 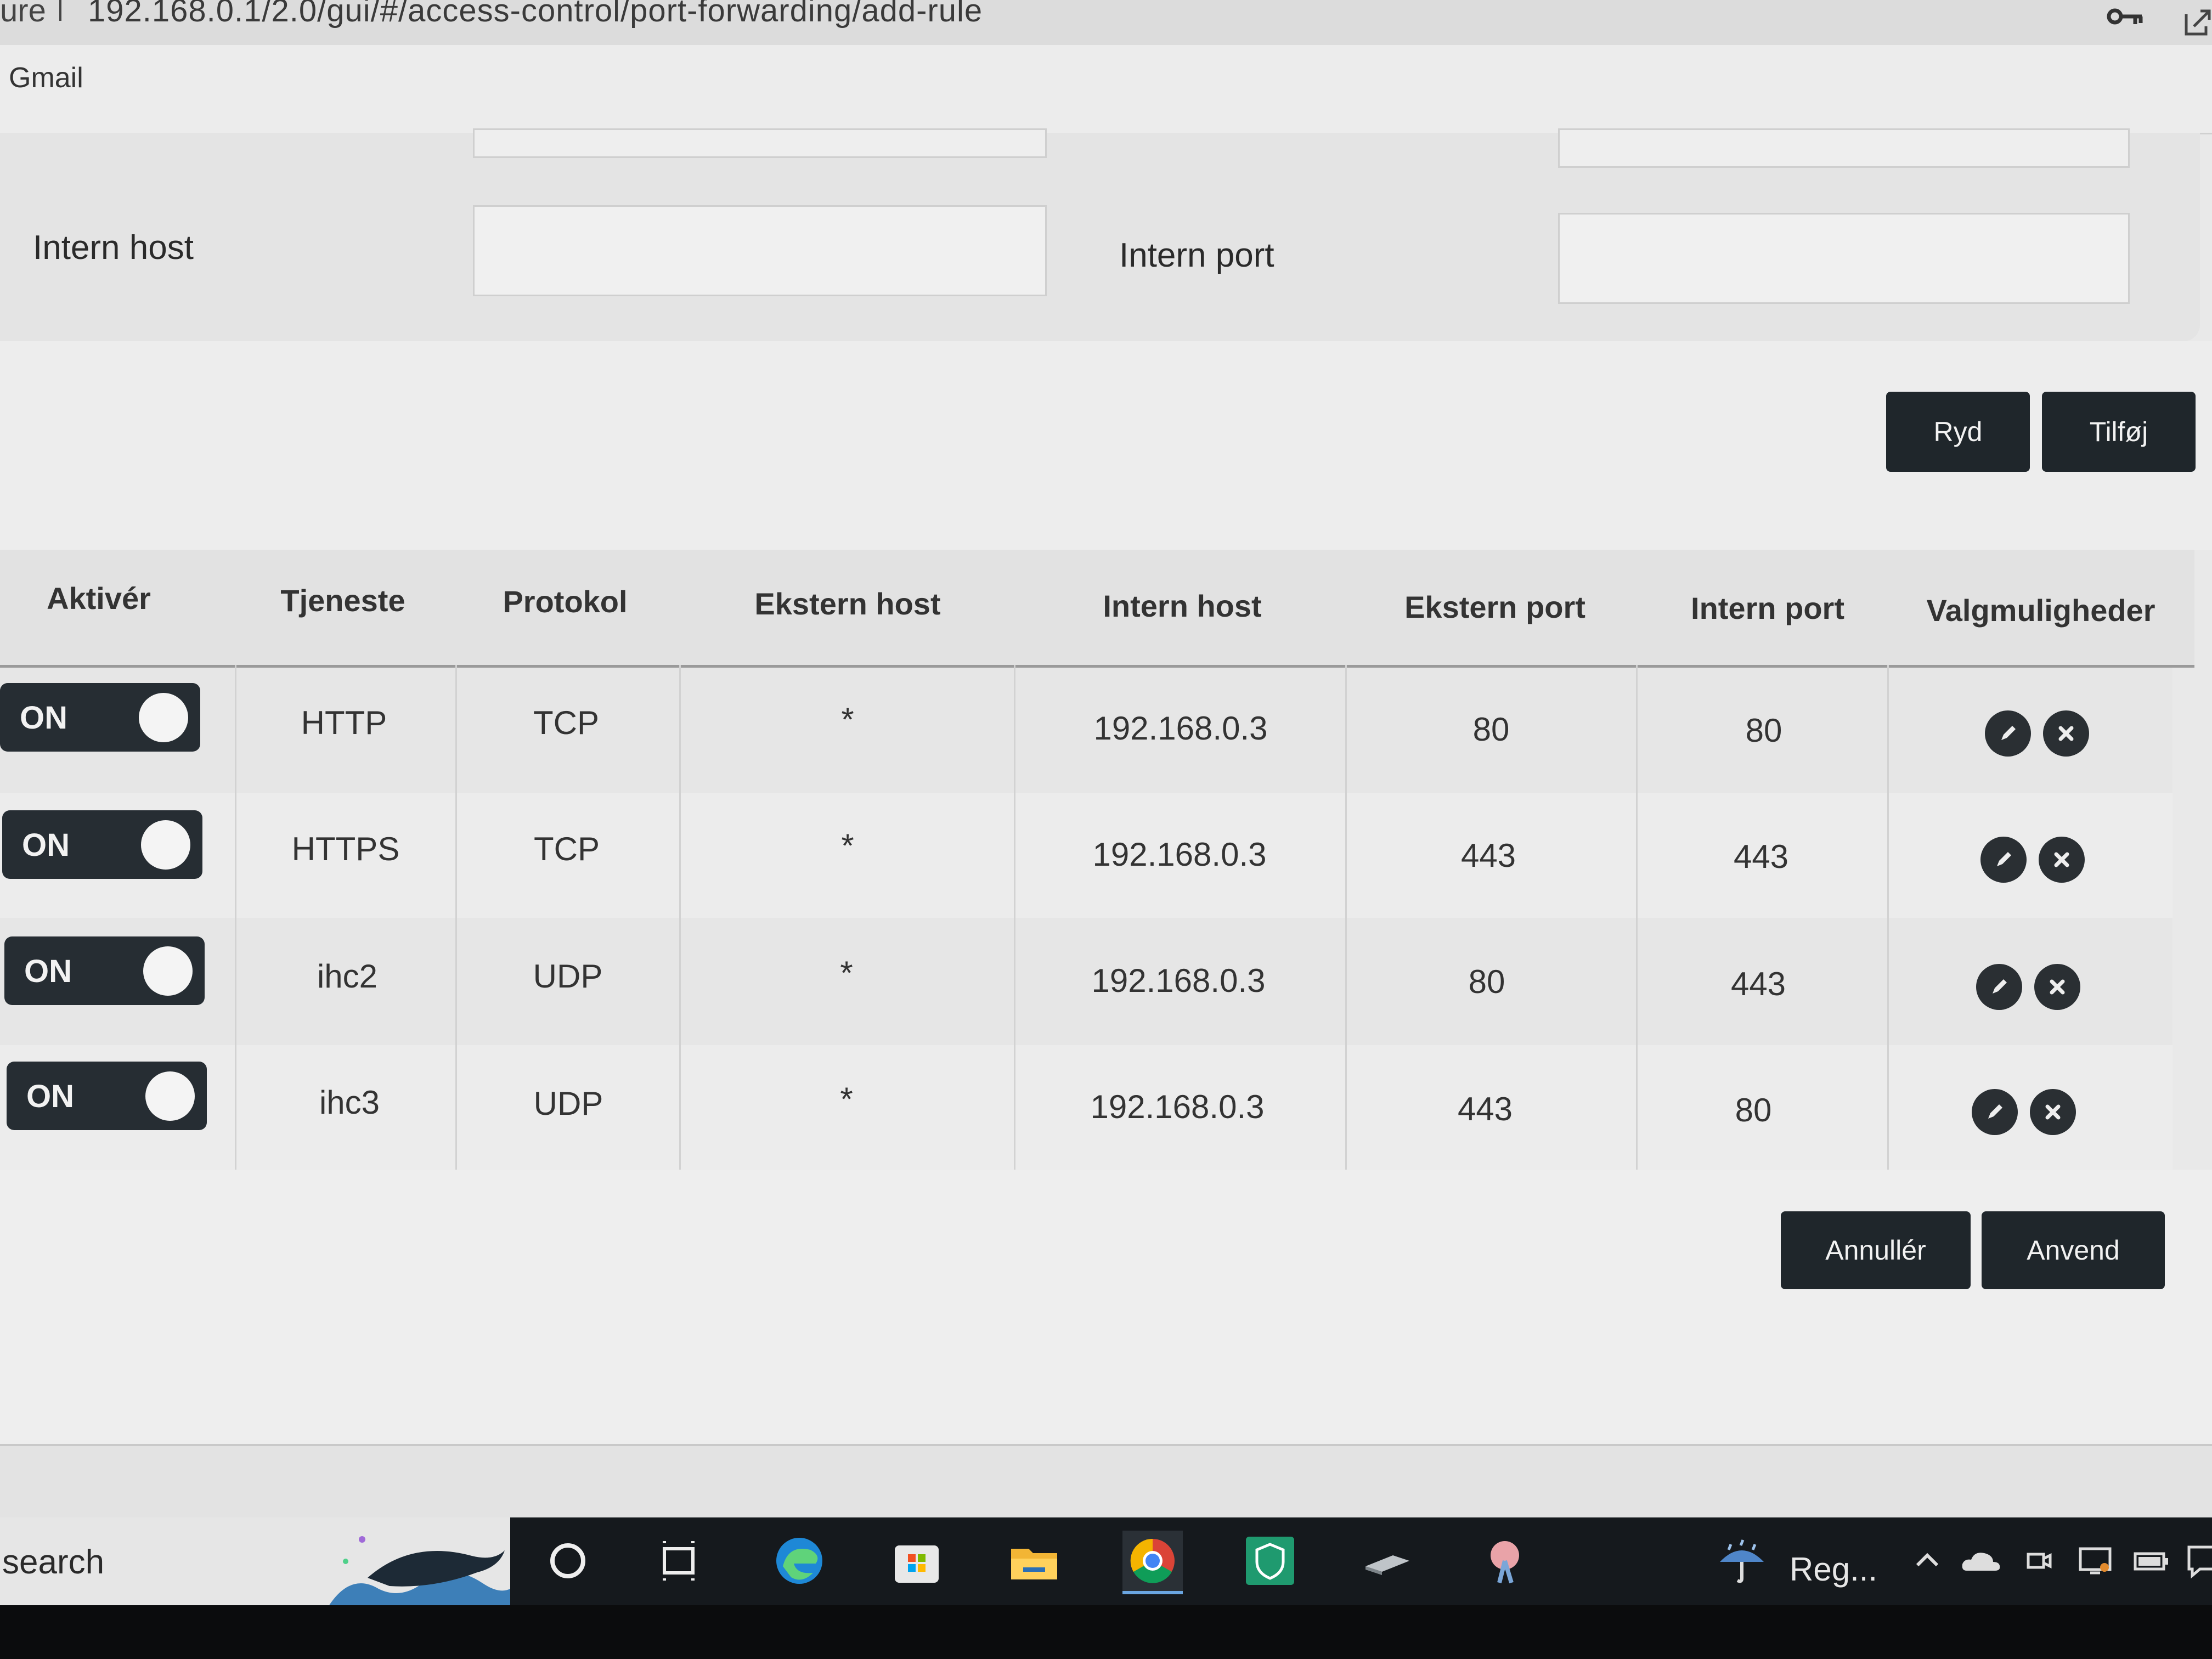 What do you see at coordinates (568, 976) in the screenshot?
I see `cell-protocol: UDP` at bounding box center [568, 976].